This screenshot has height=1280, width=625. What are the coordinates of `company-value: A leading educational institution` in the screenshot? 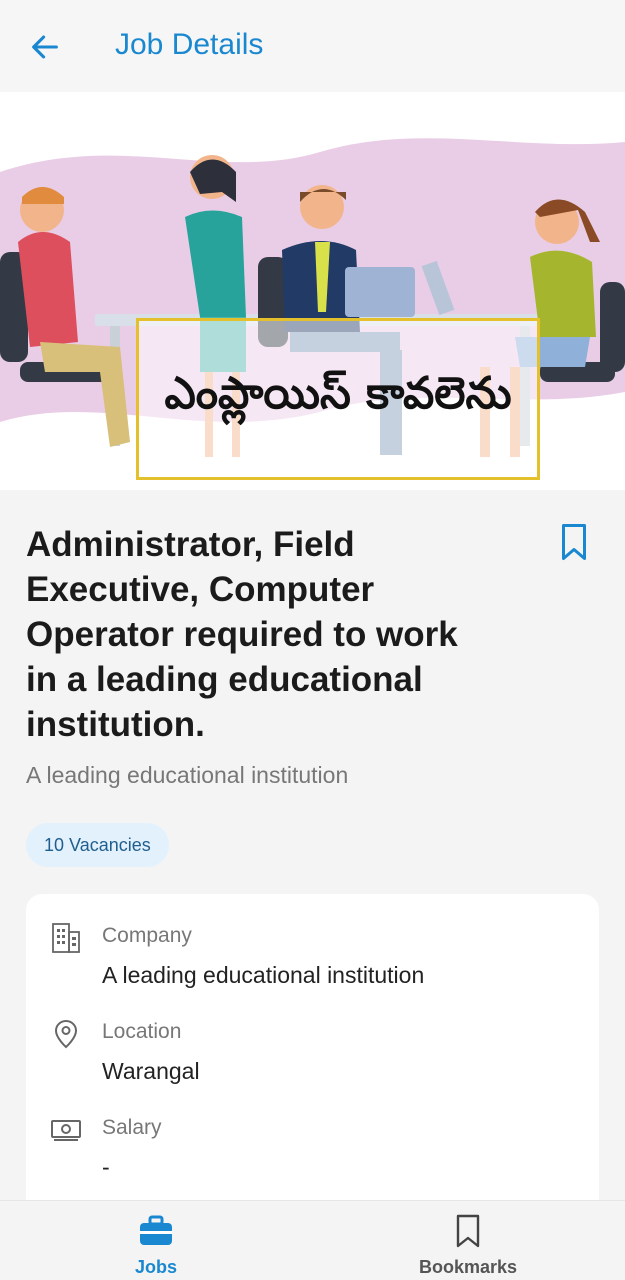 It's located at (263, 975).